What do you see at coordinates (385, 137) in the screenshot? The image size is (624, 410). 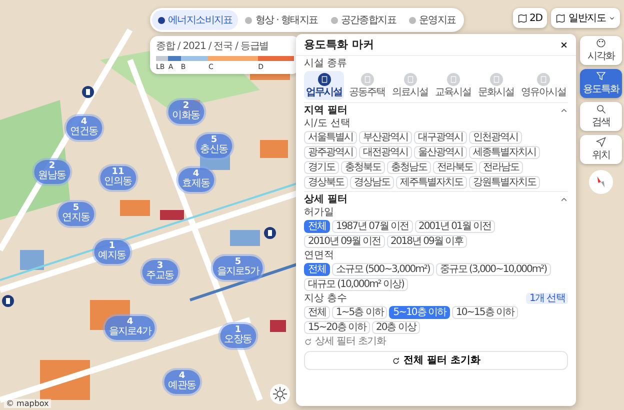 I see `region-chip: 부산광역시` at bounding box center [385, 137].